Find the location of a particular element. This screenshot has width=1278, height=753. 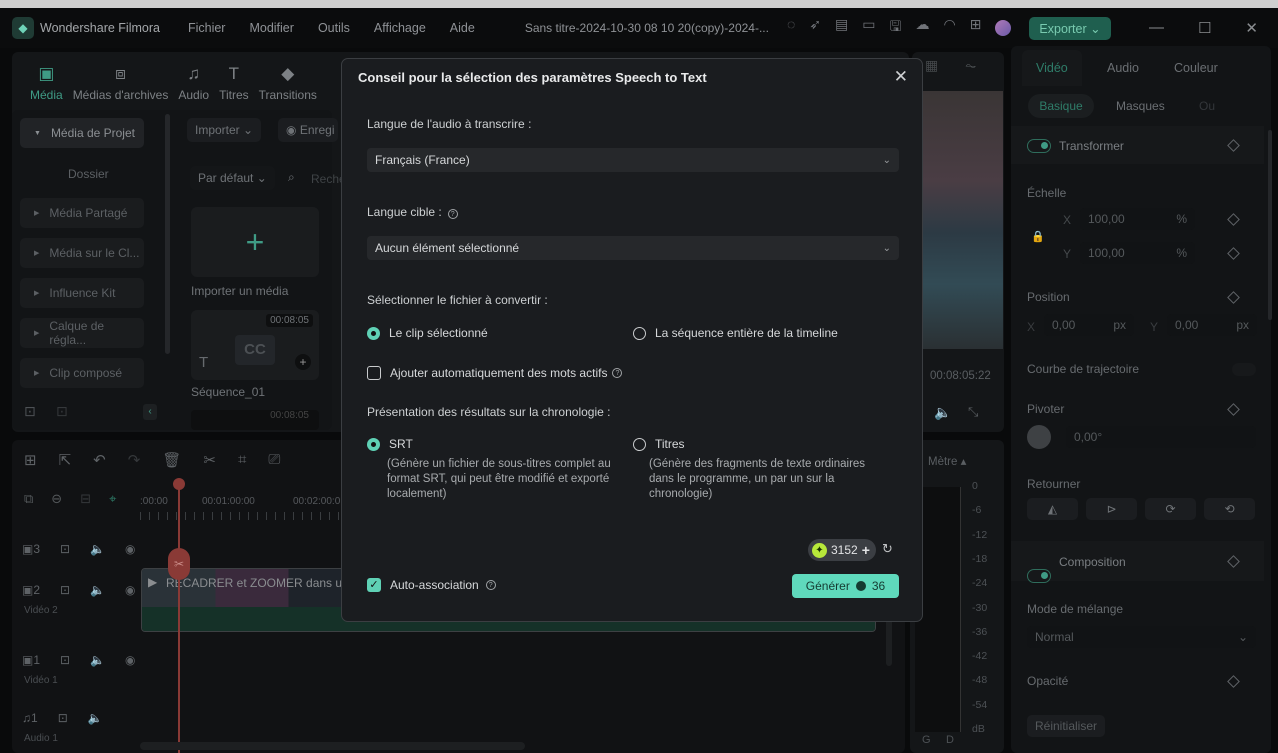

checkbox is located at coordinates (374, 373).